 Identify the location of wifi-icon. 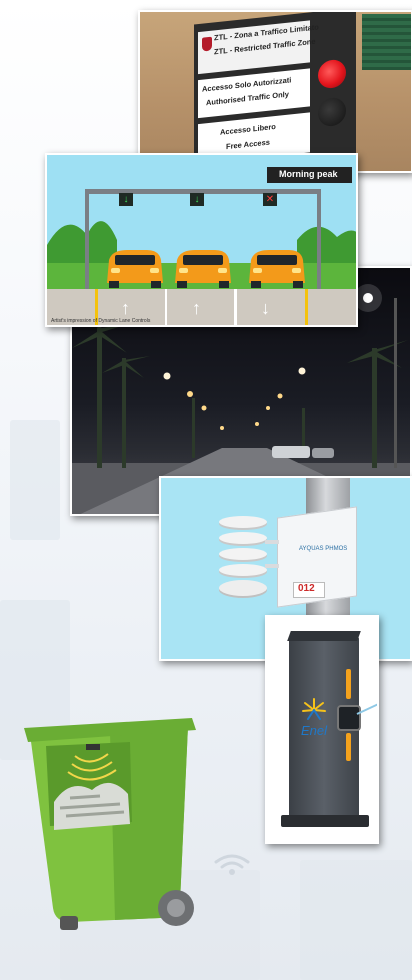
(232, 864).